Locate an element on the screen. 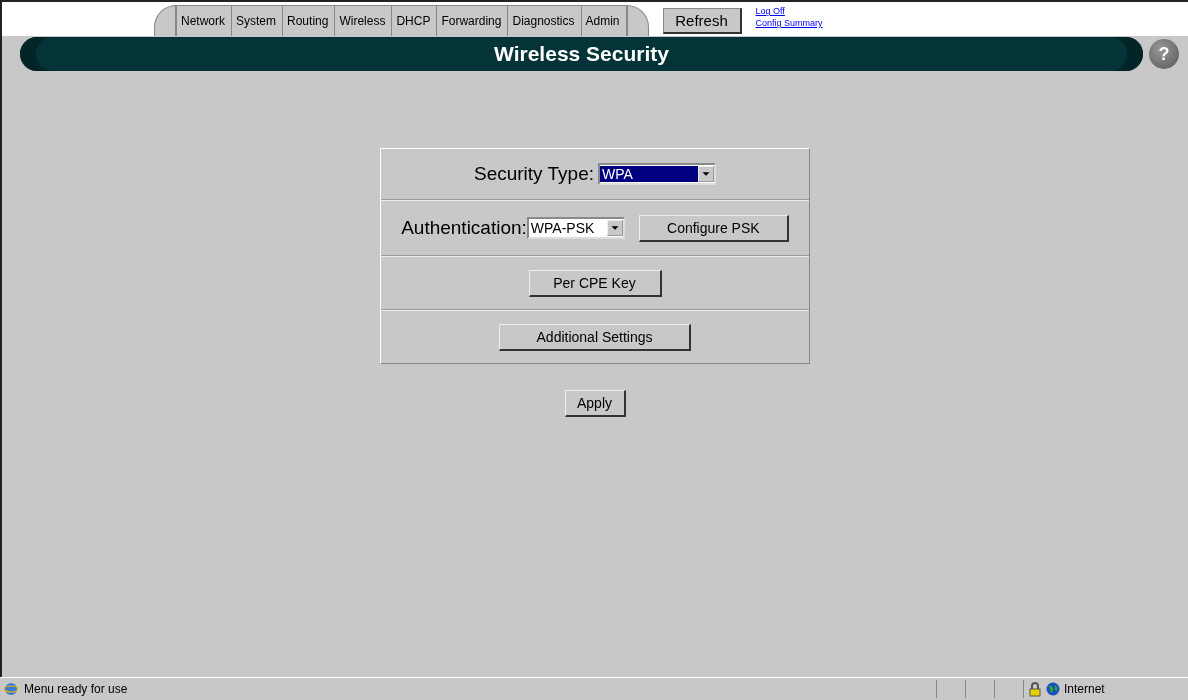 The width and height of the screenshot is (1188, 700). page-title: Wireless Security is located at coordinates (581, 54).